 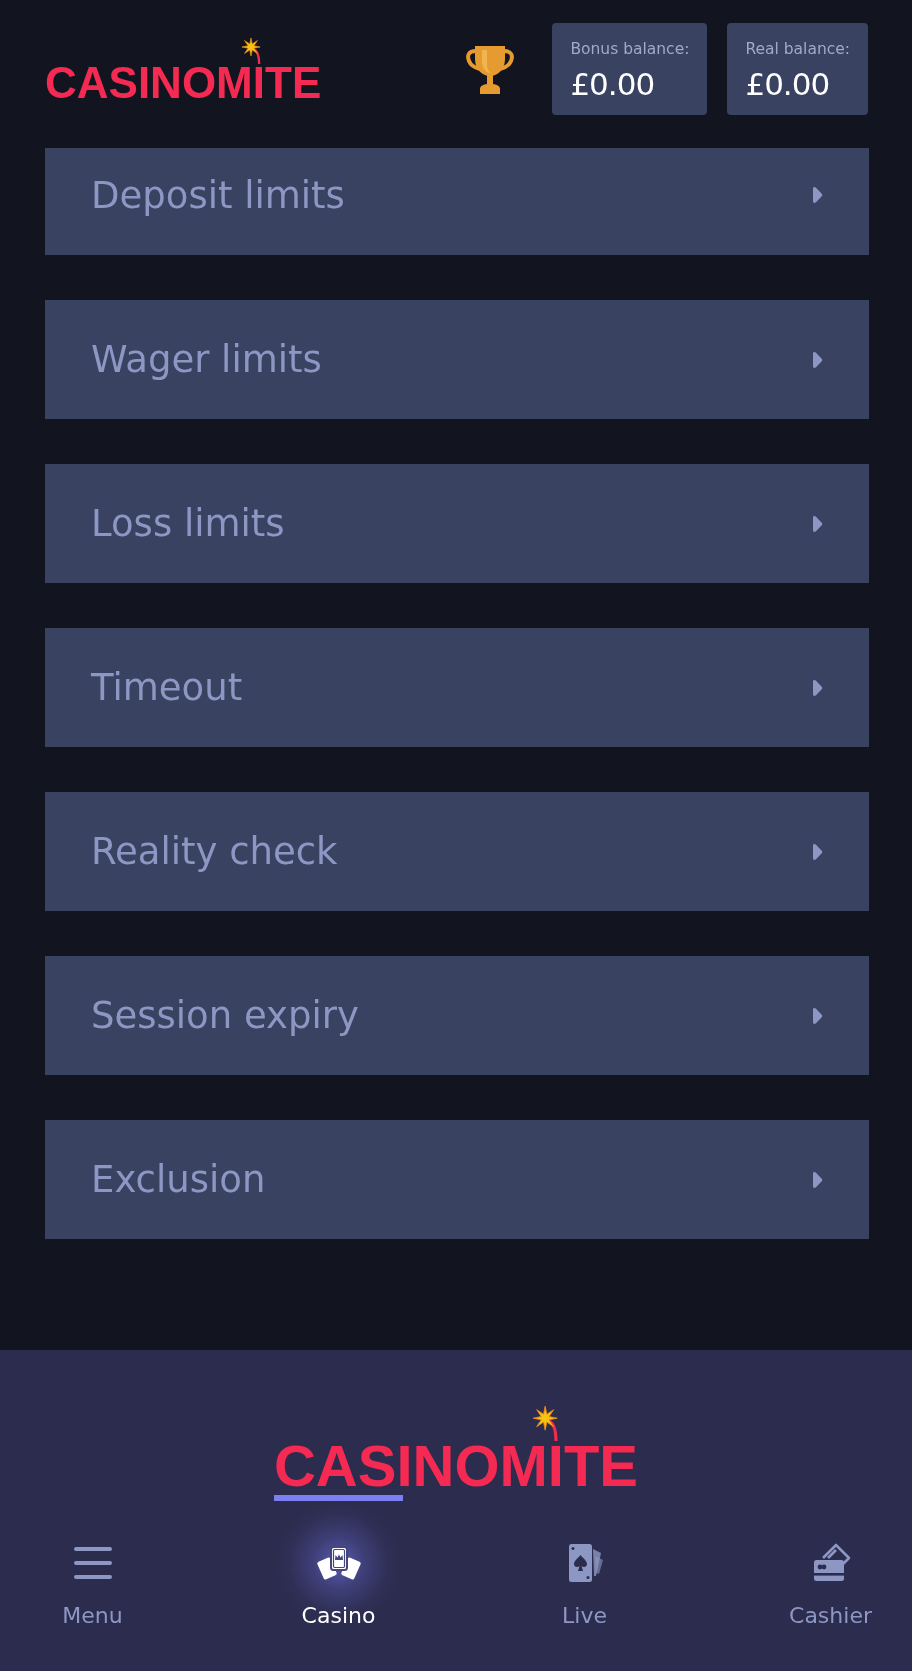 I want to click on limits-menu-item: Session expiry, so click(x=457, y=1015).